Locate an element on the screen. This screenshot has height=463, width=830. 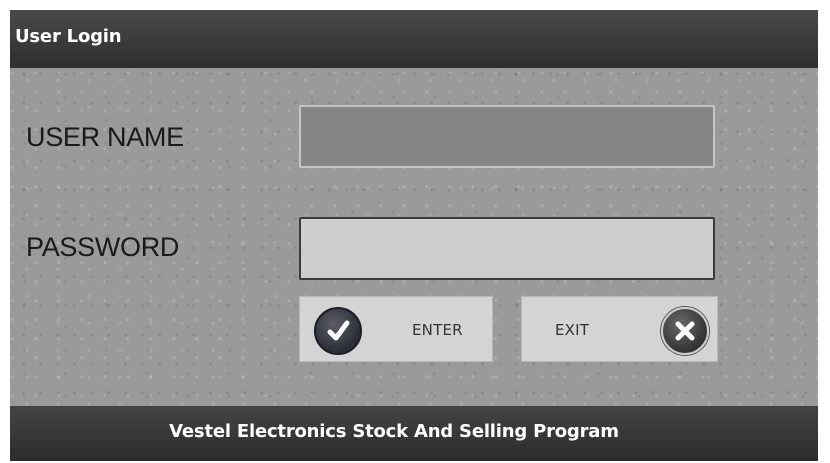
exit-button-label: EXIT is located at coordinates (572, 330).